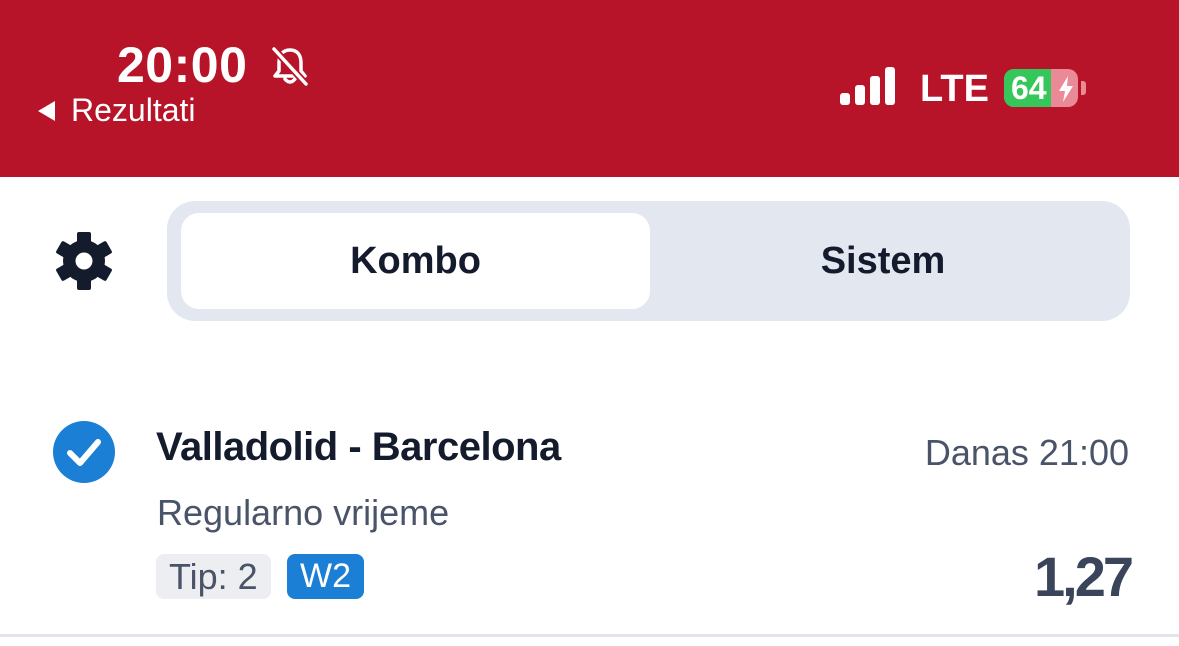  Describe the element at coordinates (182, 65) in the screenshot. I see `status-time: 20:00` at that location.